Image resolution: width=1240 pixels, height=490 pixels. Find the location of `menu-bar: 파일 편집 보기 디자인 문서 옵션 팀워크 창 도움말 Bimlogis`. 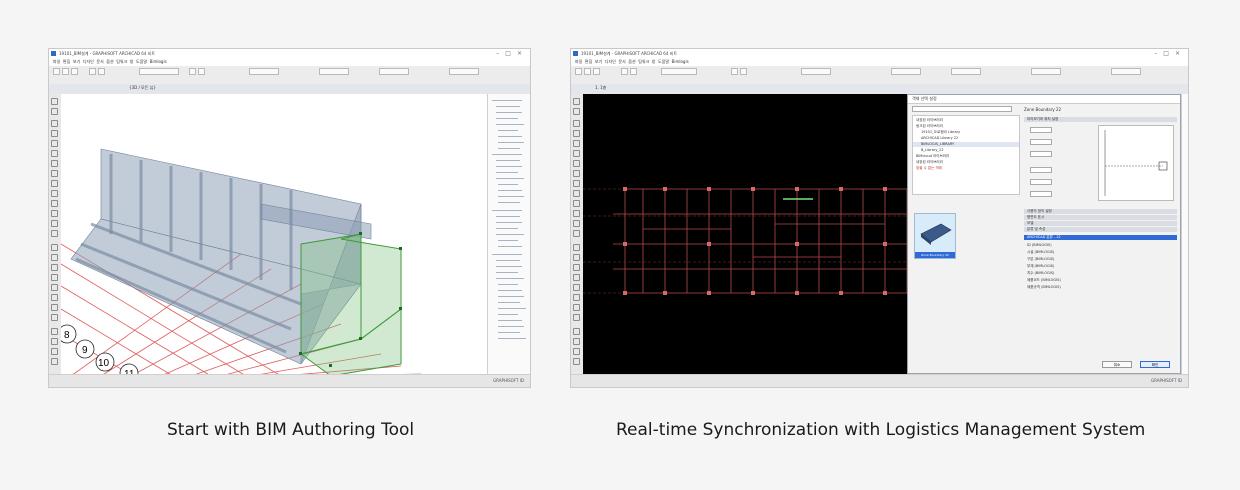

menu-bar: 파일 편집 보기 디자인 문서 옵션 팀워크 창 도움말 Bimlogis is located at coordinates (879, 62).